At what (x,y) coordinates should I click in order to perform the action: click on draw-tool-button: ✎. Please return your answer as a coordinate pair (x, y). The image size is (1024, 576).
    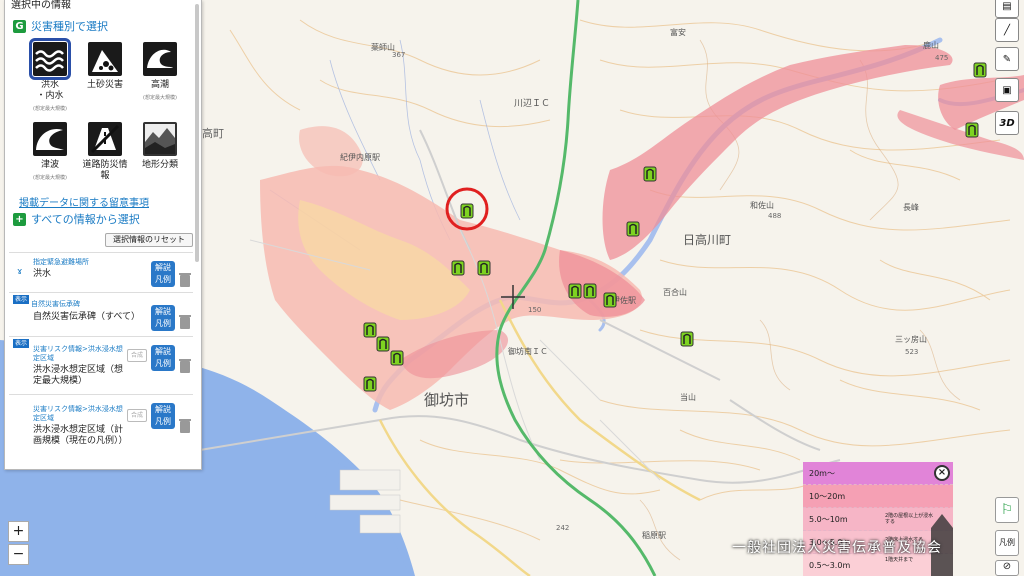
    Looking at the image, I should click on (1007, 59).